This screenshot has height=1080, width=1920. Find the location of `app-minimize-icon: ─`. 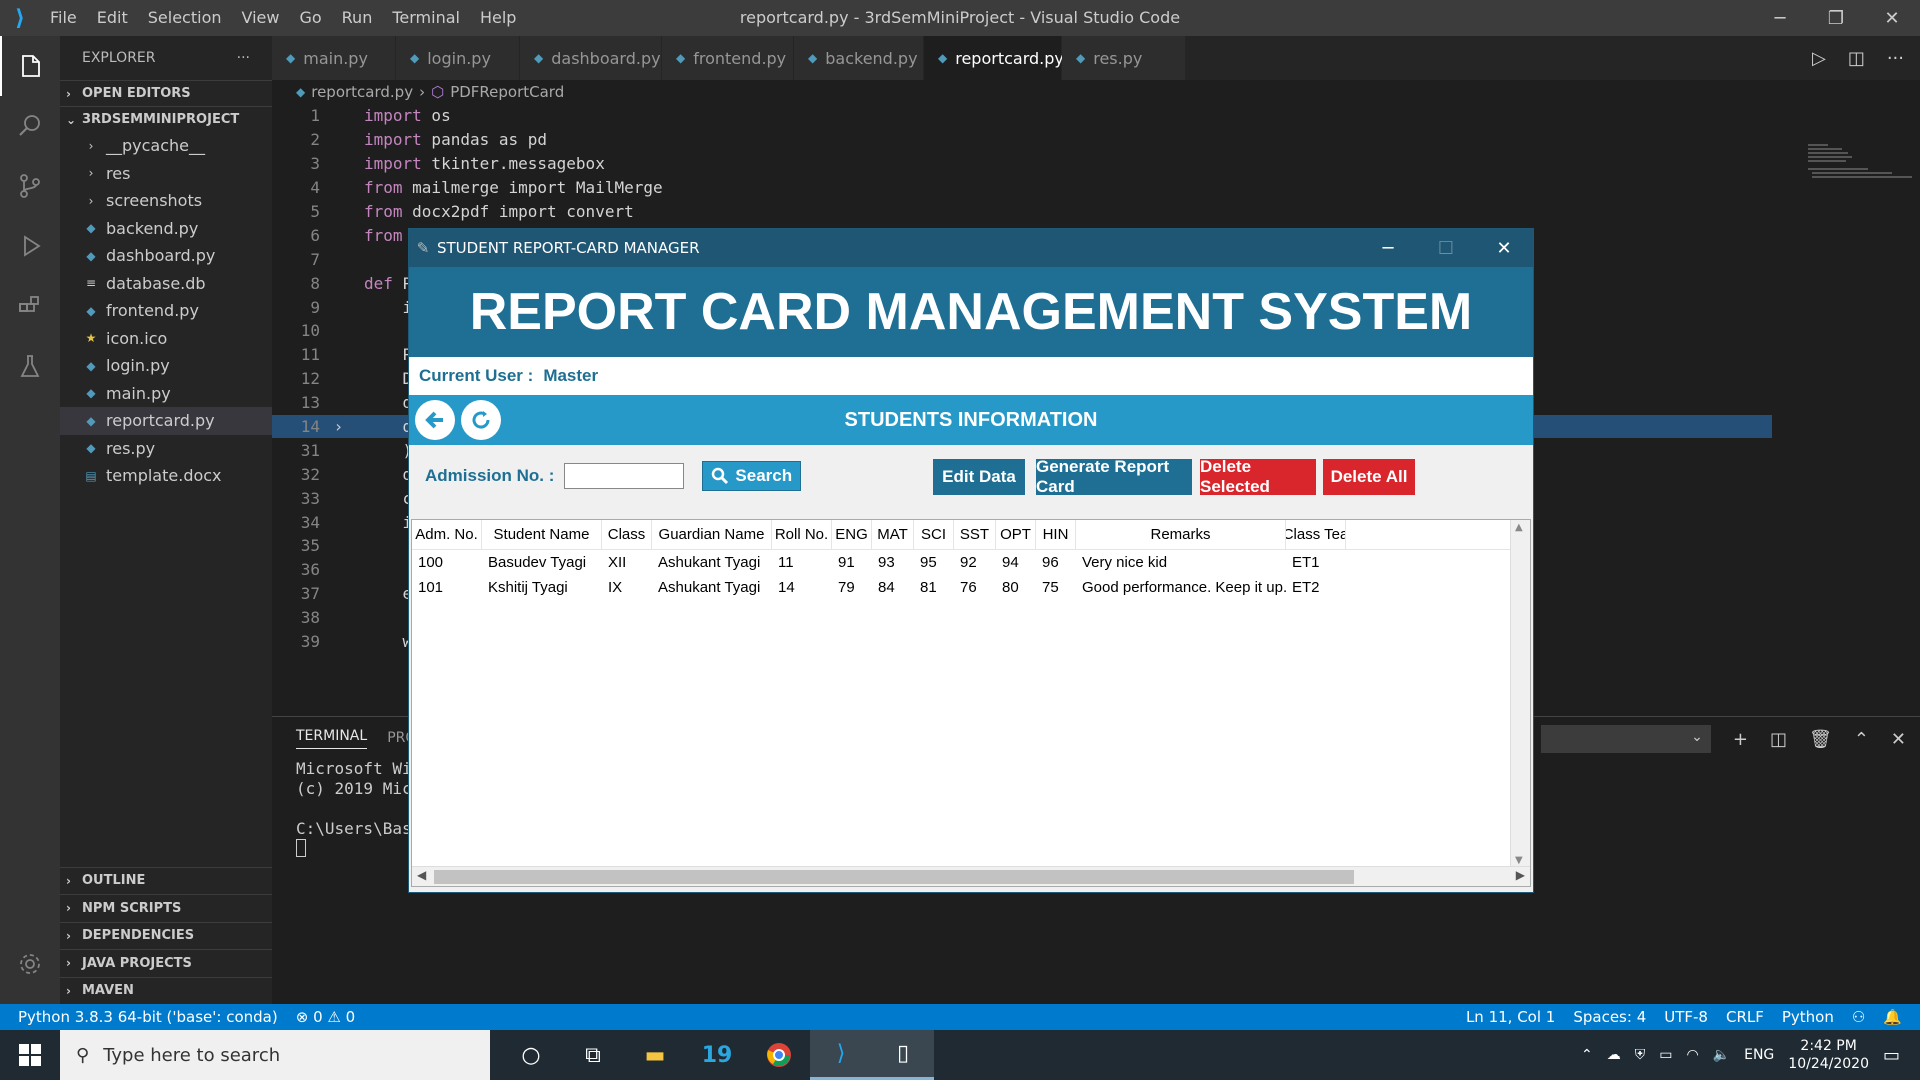

app-minimize-icon: ─ is located at coordinates (1388, 248).